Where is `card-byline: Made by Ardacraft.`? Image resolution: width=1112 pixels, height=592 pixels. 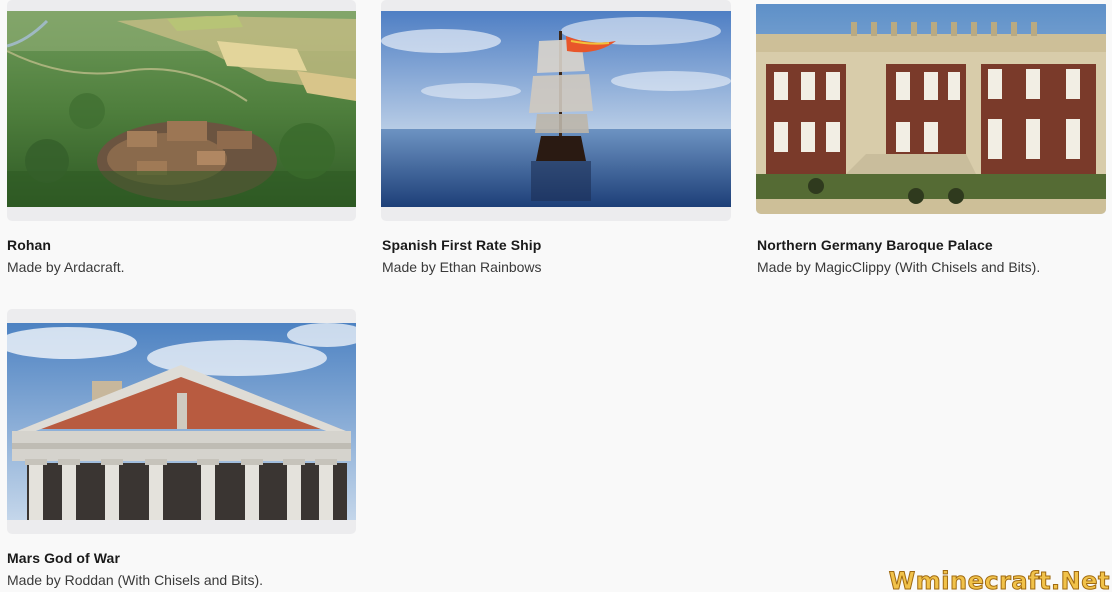 card-byline: Made by Ardacraft. is located at coordinates (66, 267).